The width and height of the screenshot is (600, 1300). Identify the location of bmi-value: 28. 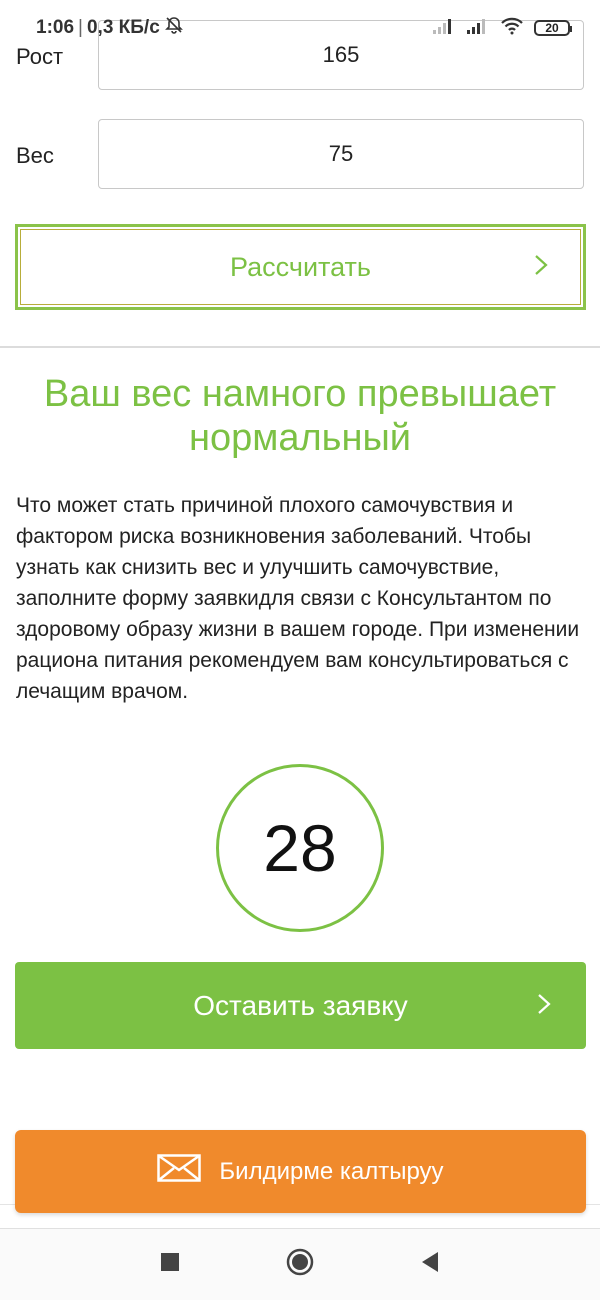
(300, 848).